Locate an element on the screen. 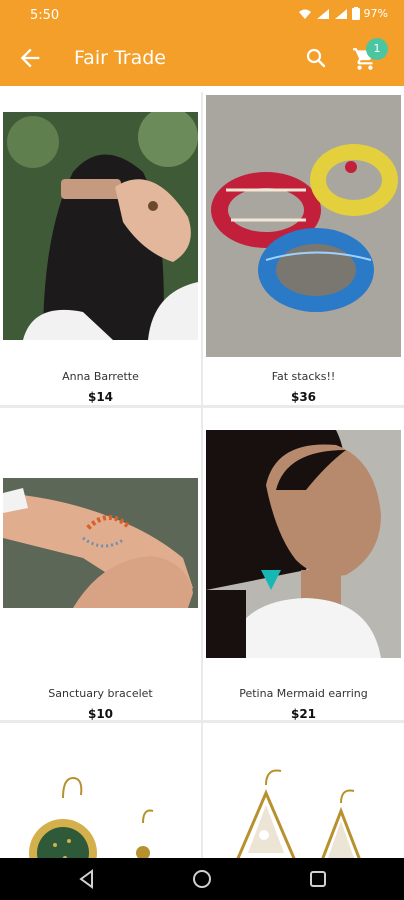 Image resolution: width=404 pixels, height=900 pixels. wifi-icon is located at coordinates (304, 14).